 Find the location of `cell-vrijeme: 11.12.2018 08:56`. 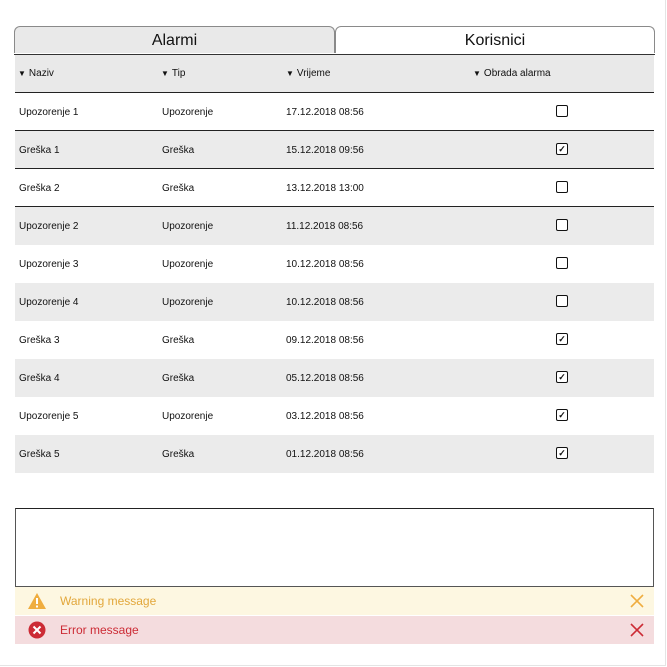

cell-vrijeme: 11.12.2018 08:56 is located at coordinates (325, 226).